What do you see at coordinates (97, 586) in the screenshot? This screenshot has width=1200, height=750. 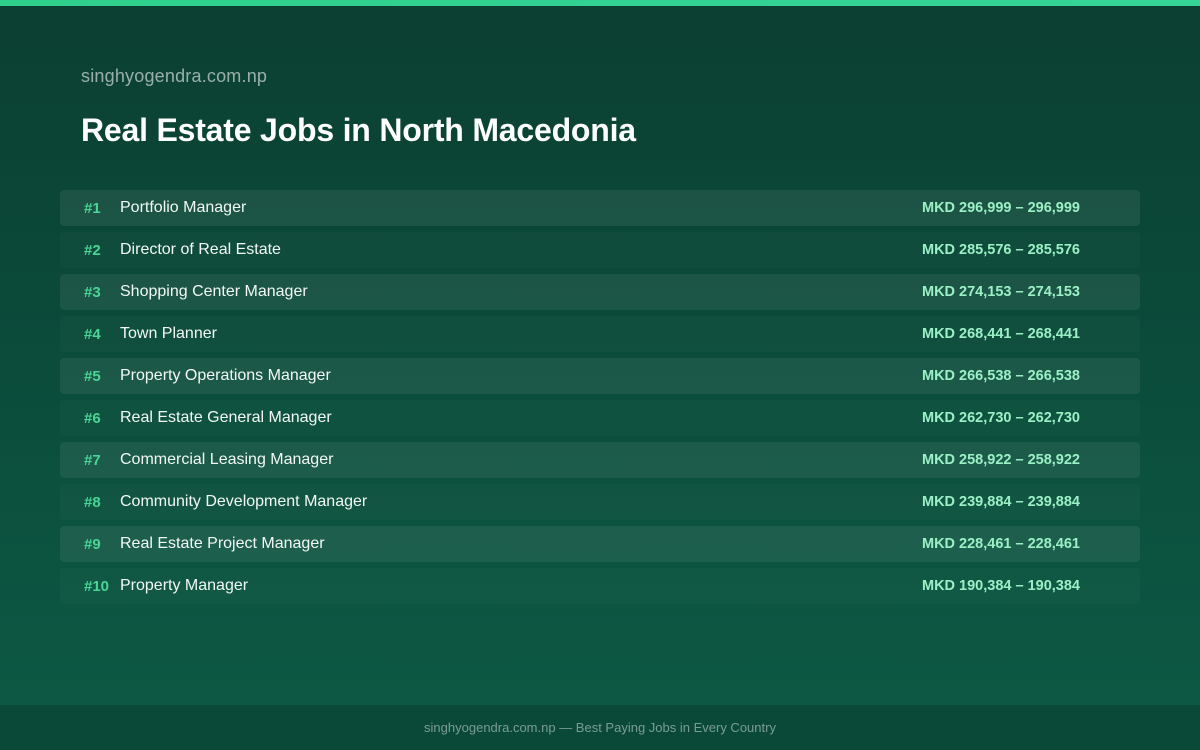 I see `job-rank: #10` at bounding box center [97, 586].